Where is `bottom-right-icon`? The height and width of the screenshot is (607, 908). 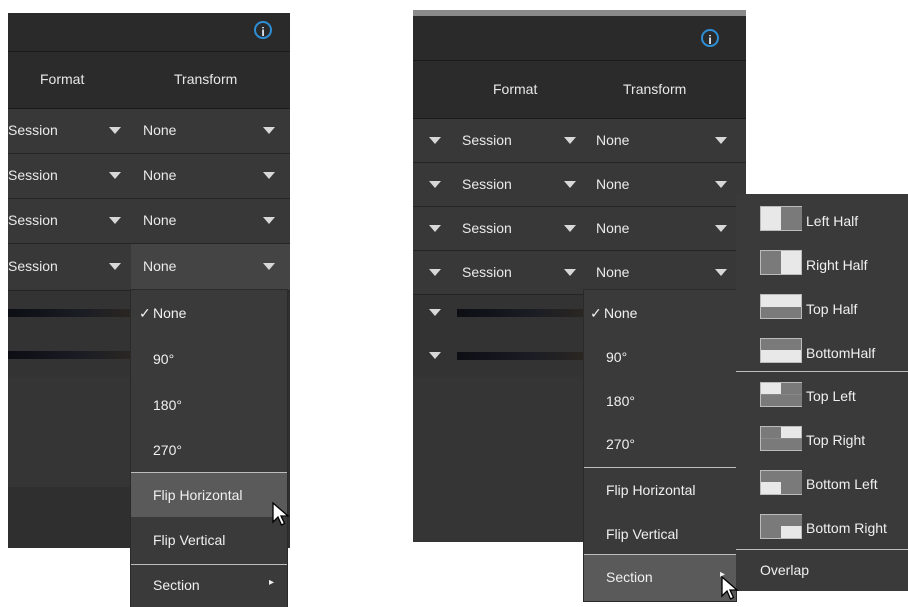
bottom-right-icon is located at coordinates (781, 526).